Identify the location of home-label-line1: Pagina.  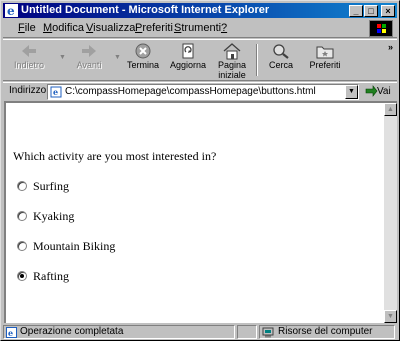
(232, 65).